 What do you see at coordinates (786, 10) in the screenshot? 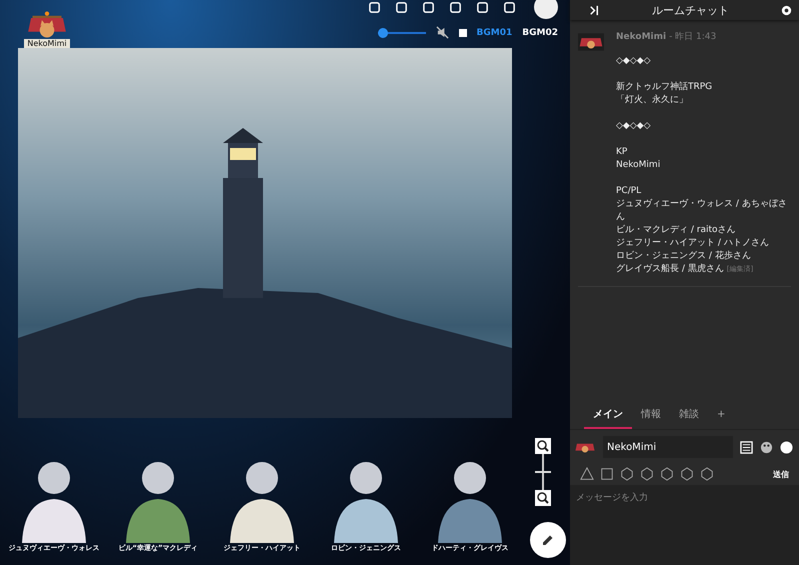
I see `settings-icon` at bounding box center [786, 10].